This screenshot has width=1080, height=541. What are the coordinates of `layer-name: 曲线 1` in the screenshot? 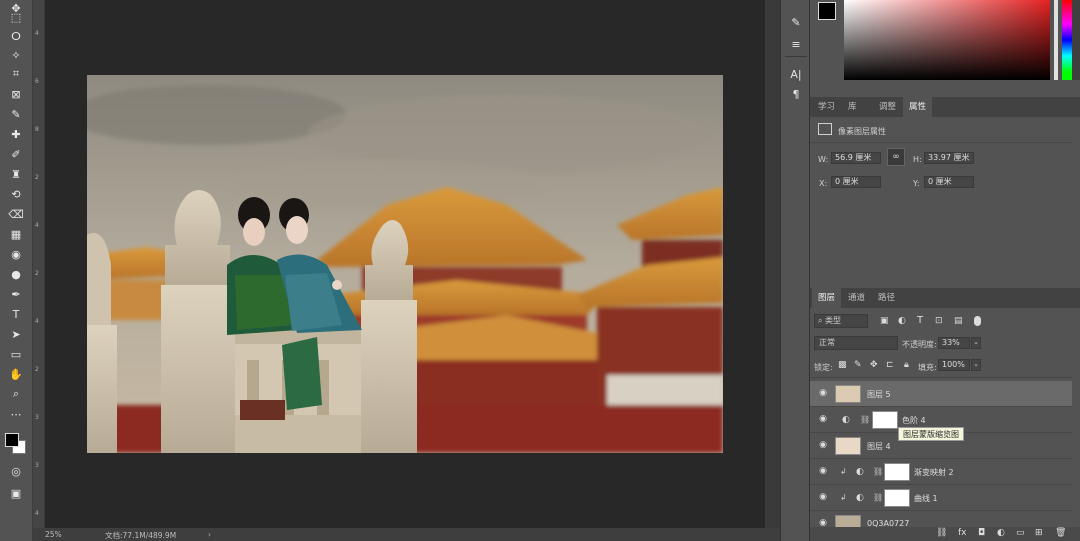 It's located at (926, 498).